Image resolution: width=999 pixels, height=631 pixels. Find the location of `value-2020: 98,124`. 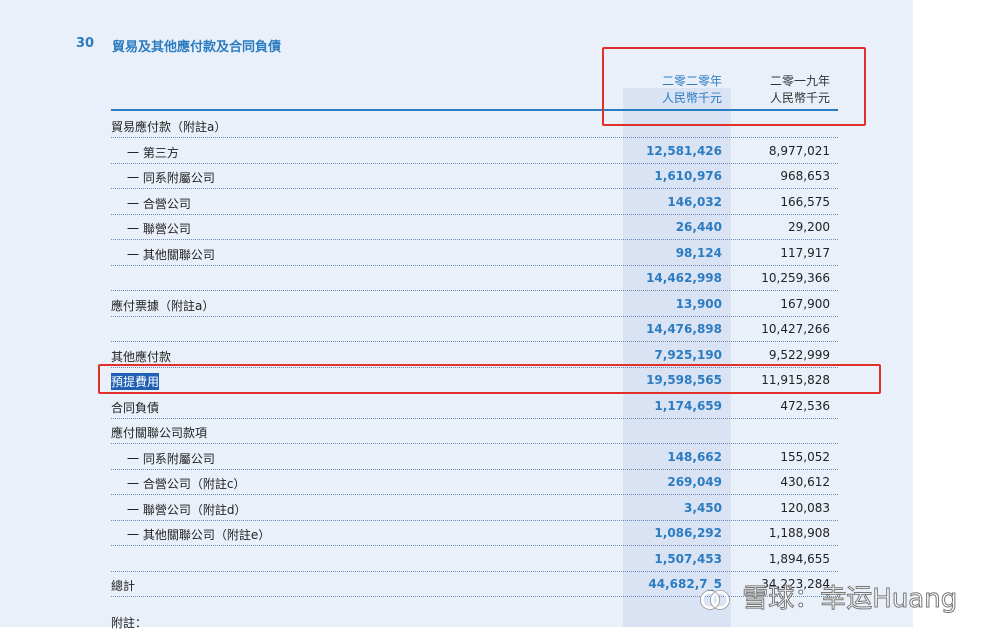

value-2020: 98,124 is located at coordinates (698, 252).